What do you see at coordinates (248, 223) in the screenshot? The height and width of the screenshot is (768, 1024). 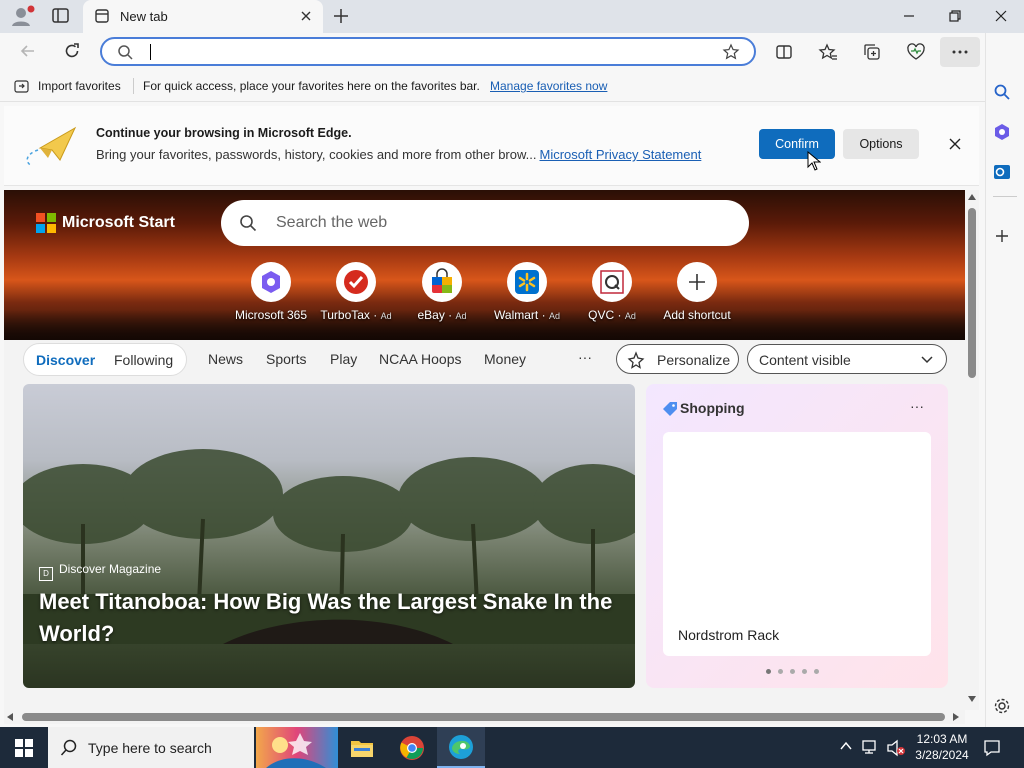 I see `web-search-icon` at bounding box center [248, 223].